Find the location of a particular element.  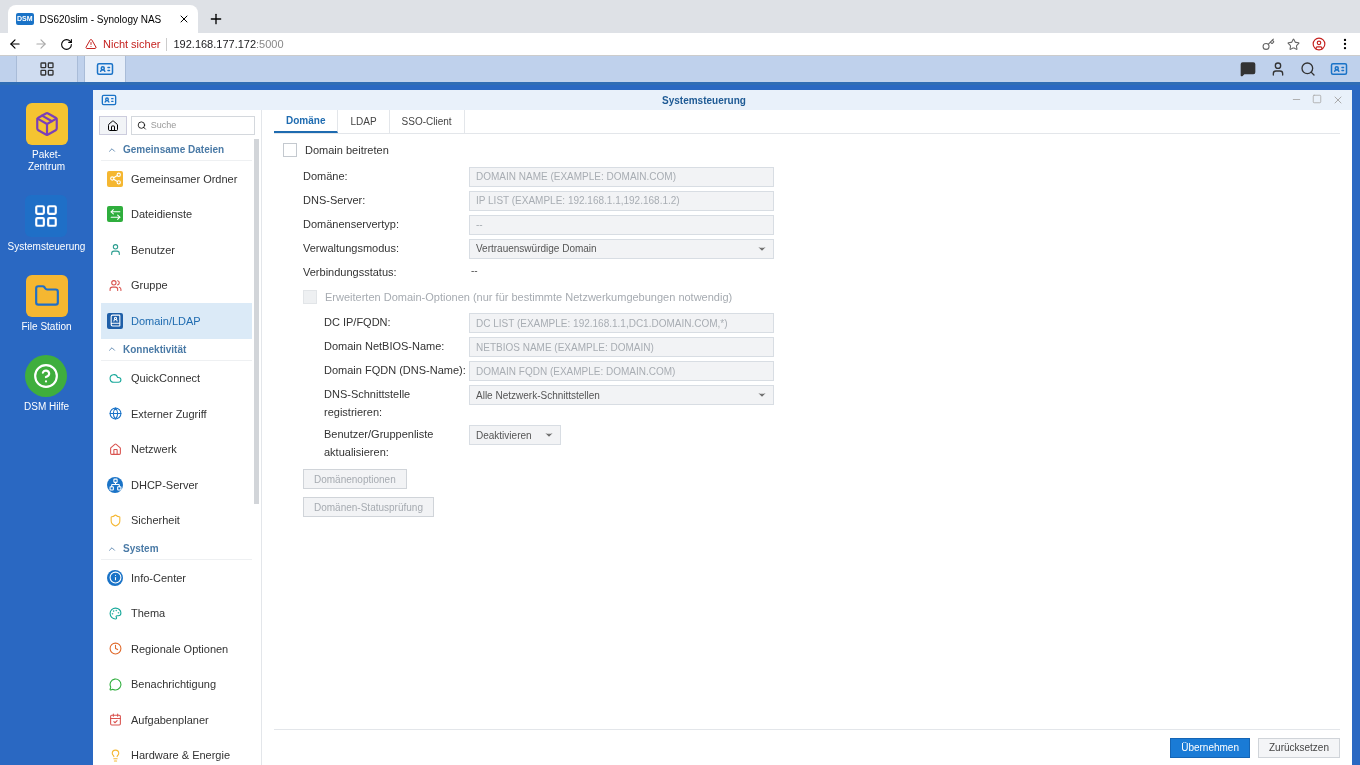

dropdown: Deaktivieren is located at coordinates (515, 435).